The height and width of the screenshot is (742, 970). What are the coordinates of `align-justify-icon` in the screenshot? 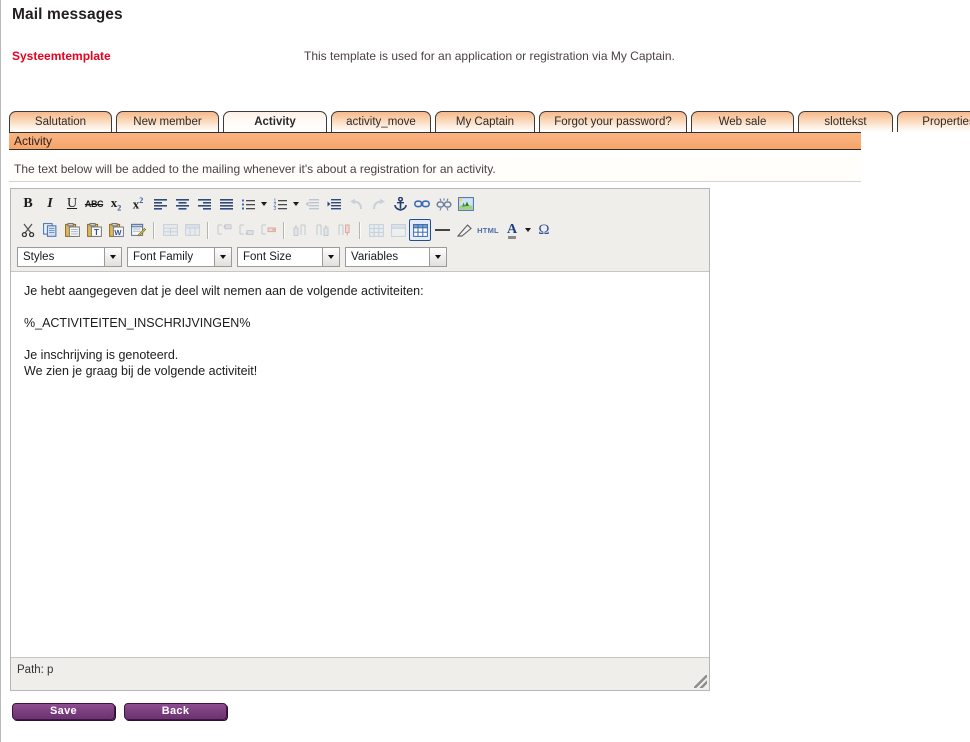 It's located at (226, 204).